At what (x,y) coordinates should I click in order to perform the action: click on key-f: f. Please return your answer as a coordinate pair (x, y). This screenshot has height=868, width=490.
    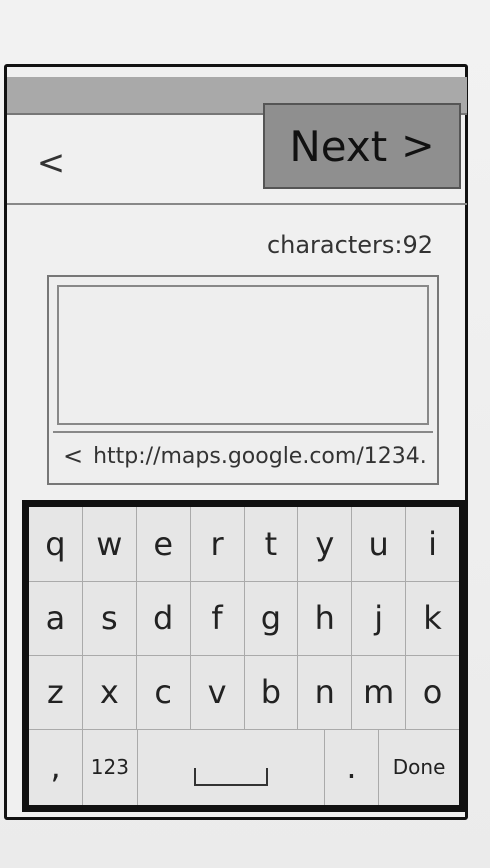
    Looking at the image, I should click on (218, 618).